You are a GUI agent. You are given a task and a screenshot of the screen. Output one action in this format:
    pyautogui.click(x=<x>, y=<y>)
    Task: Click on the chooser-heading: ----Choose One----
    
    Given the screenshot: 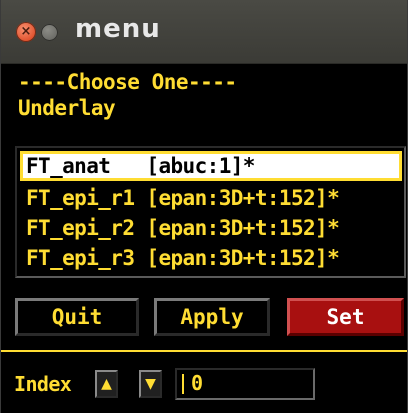 What is the action you would take?
    pyautogui.click(x=127, y=82)
    